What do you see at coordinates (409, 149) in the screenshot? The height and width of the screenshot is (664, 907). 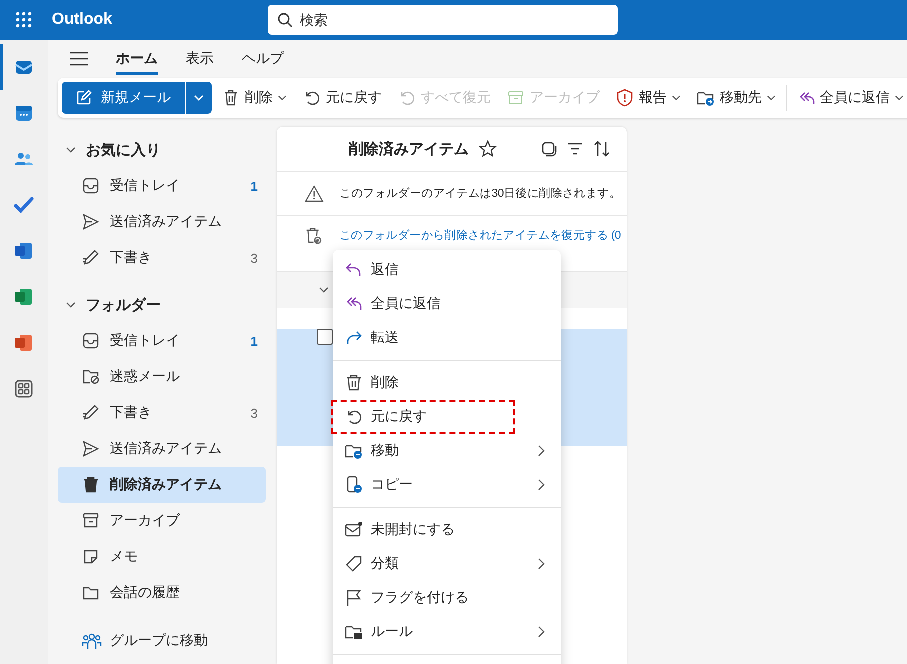 I see `folder-title: 削除済みアイテム` at bounding box center [409, 149].